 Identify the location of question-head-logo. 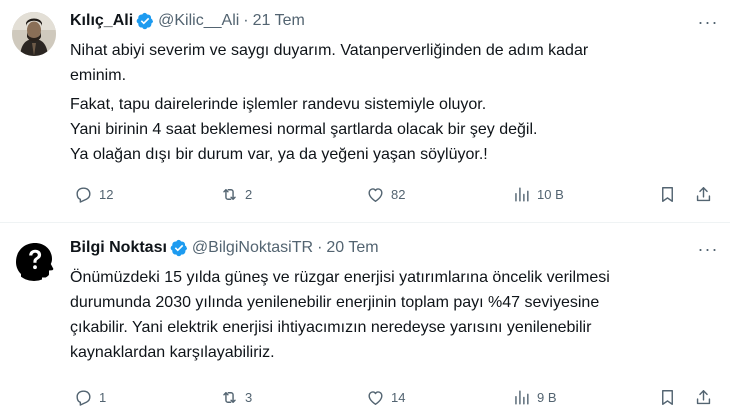
(34, 259).